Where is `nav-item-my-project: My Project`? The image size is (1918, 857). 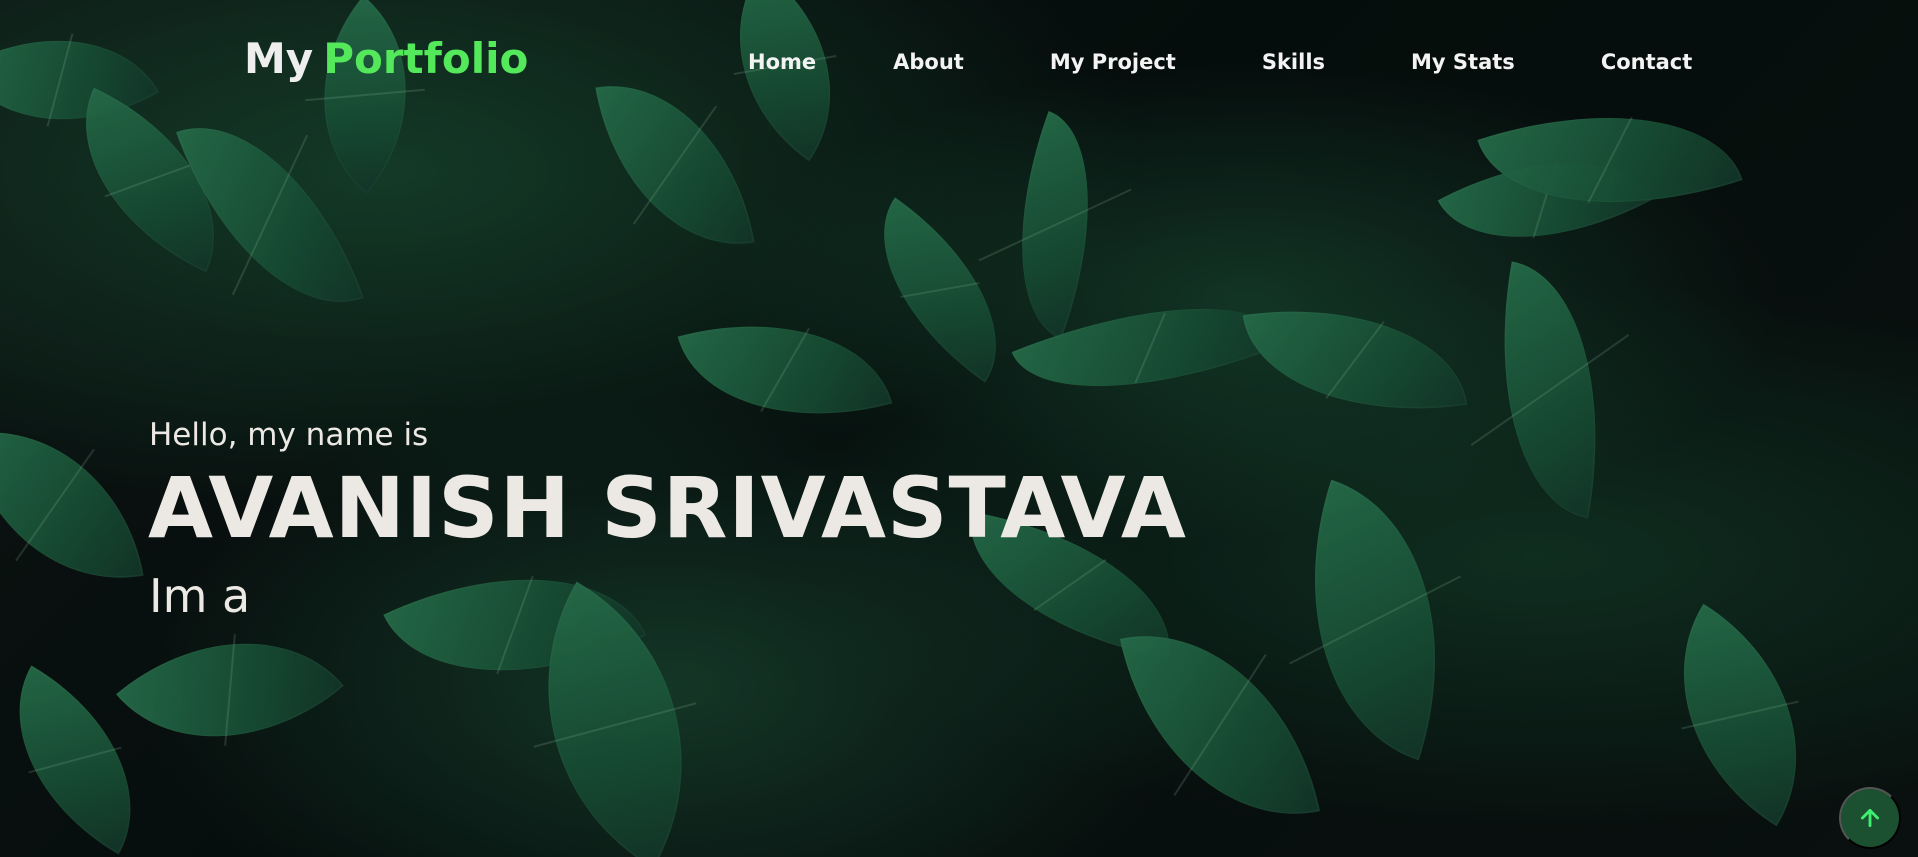 nav-item-my-project: My Project is located at coordinates (1113, 62).